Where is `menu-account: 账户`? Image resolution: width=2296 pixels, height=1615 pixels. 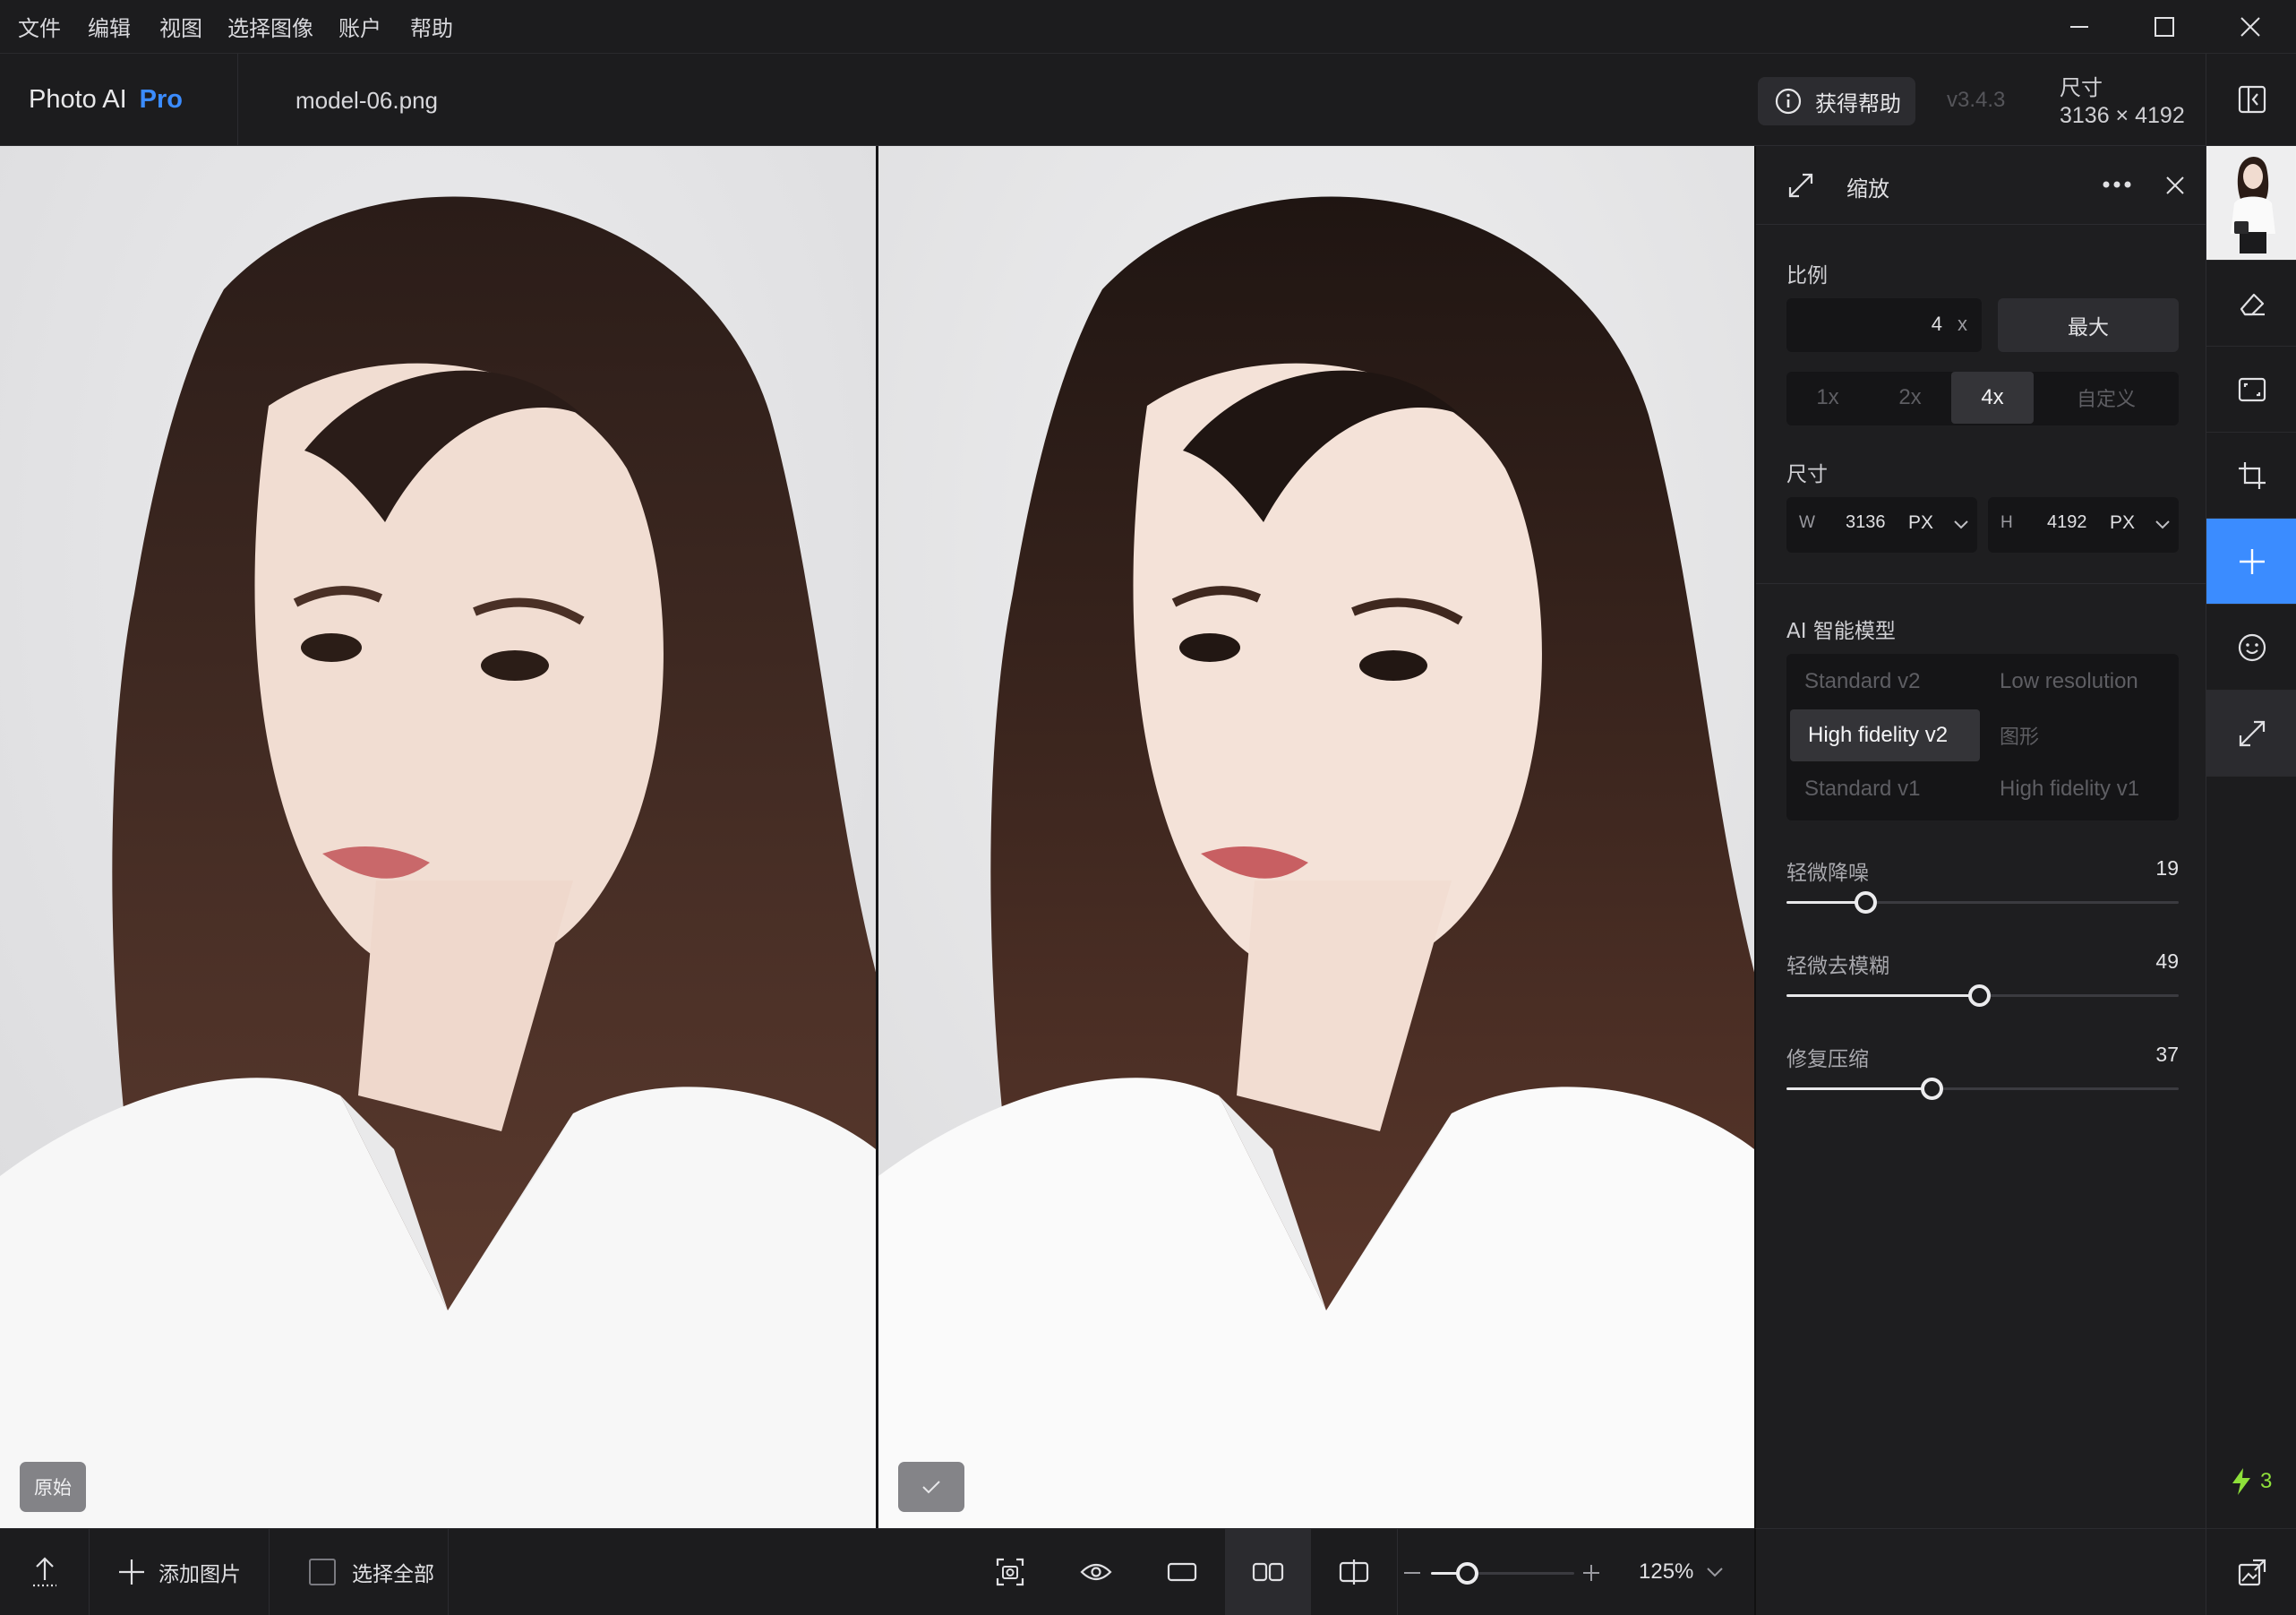 menu-account: 账户 is located at coordinates (359, 27).